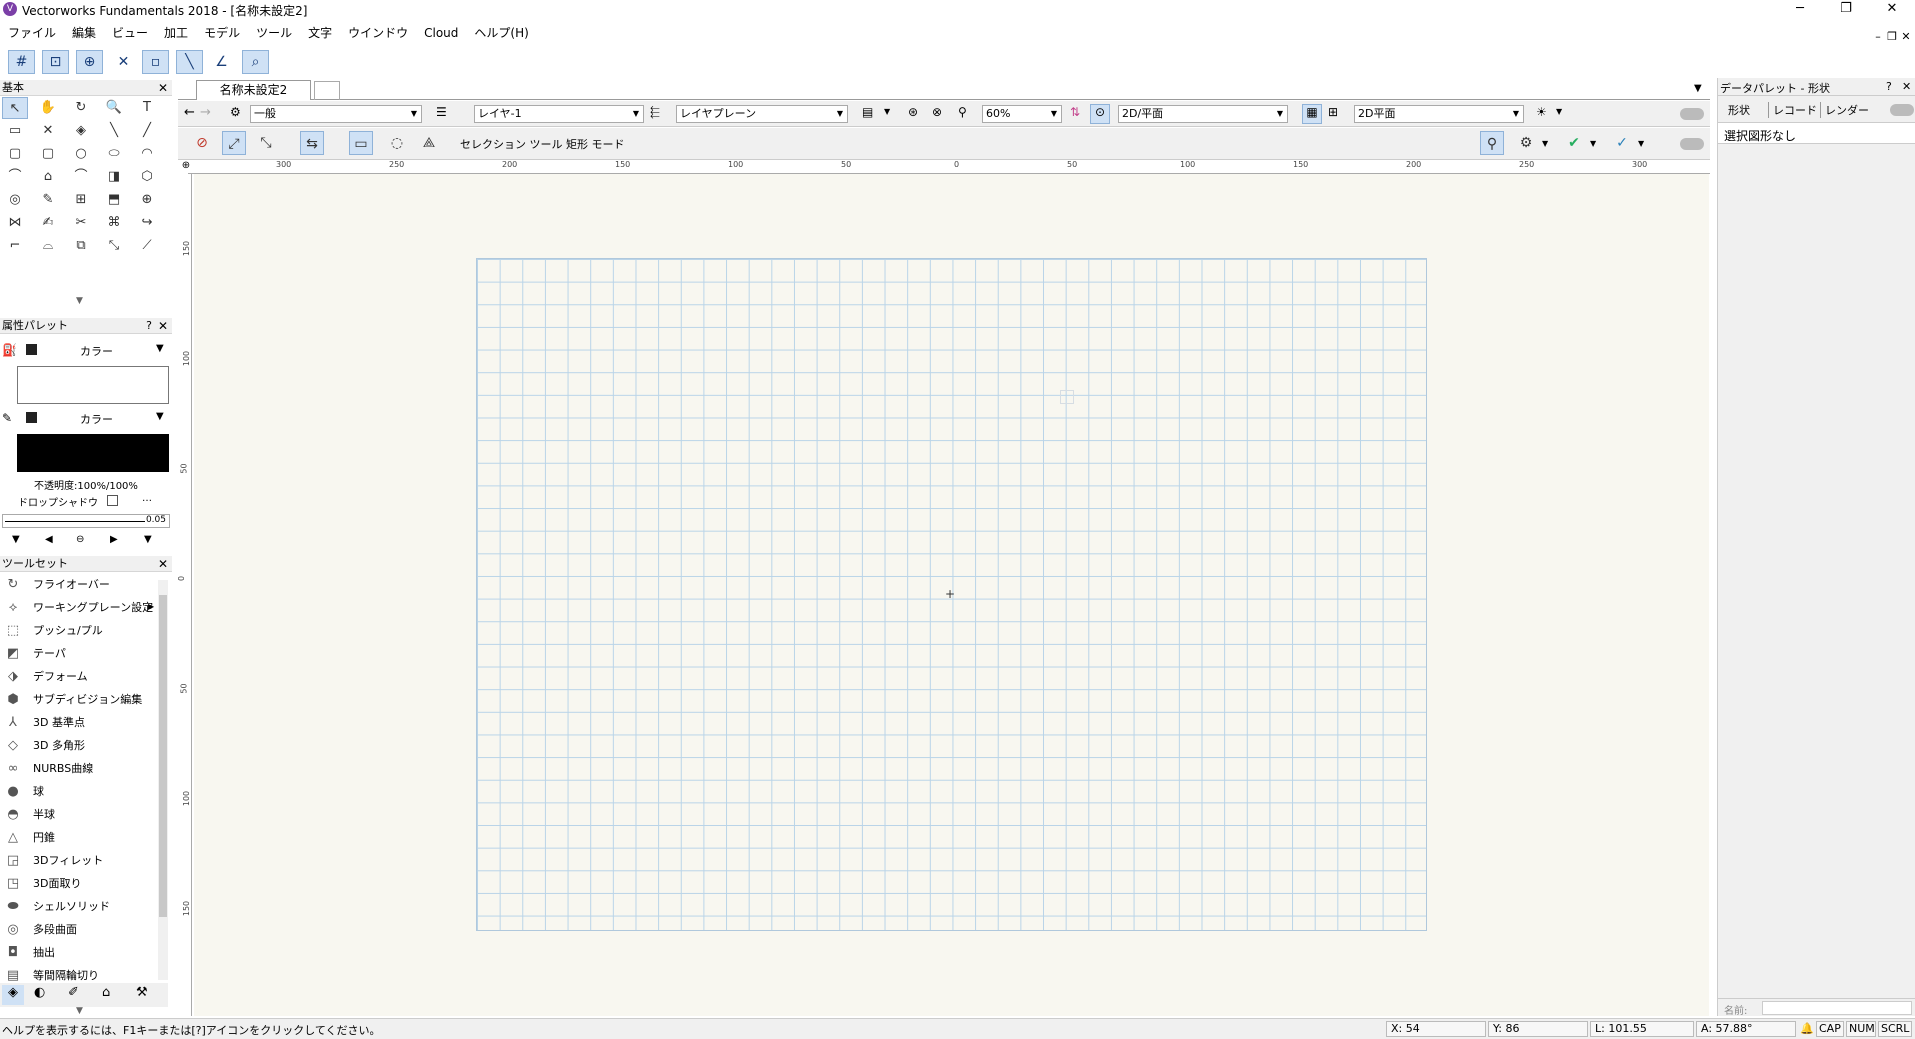 The height and width of the screenshot is (1039, 1915). I want to click on toolset-item: ⬚ プッシュ/プル, so click(78, 630).